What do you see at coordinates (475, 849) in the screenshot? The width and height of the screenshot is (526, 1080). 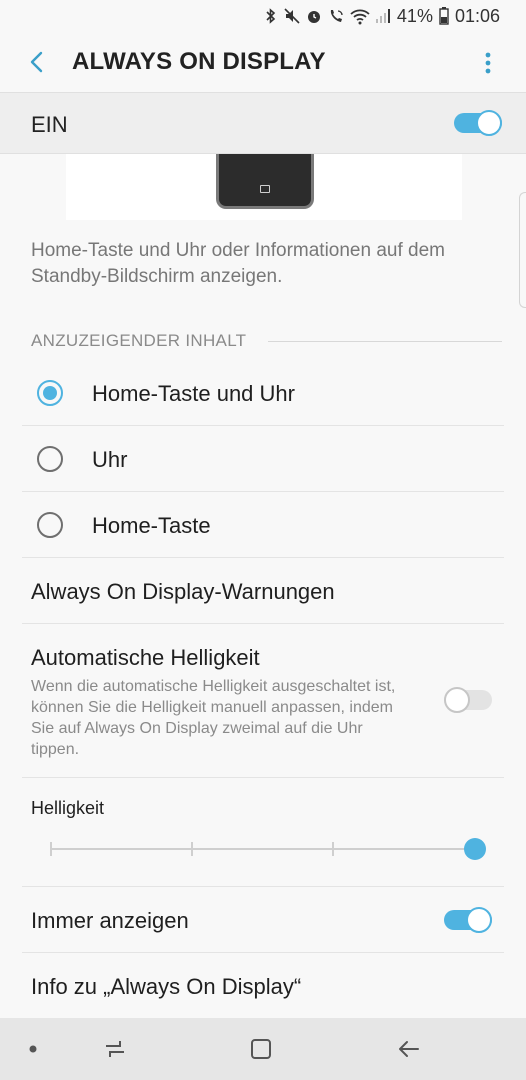 I see `brightness-slider-thumb` at bounding box center [475, 849].